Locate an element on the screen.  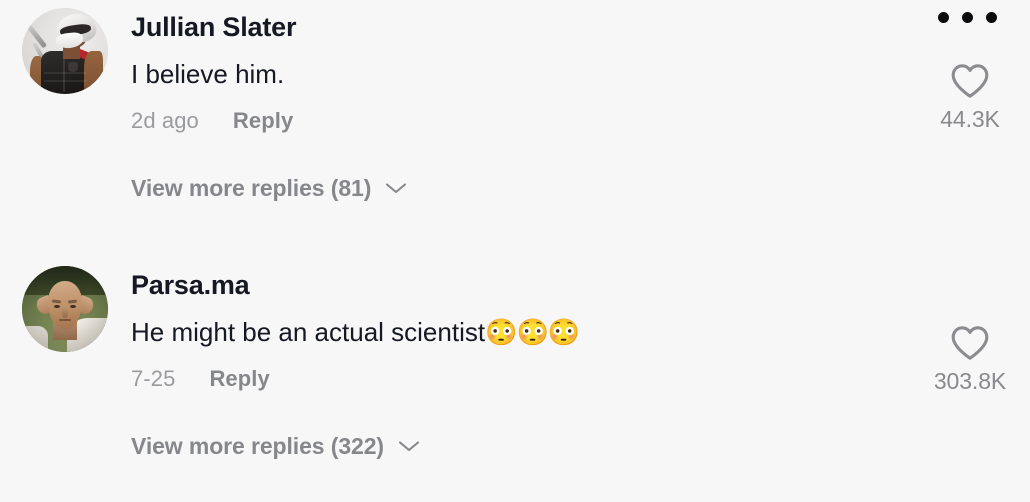
comment-actions-rail: 303.8K is located at coordinates (970, 359).